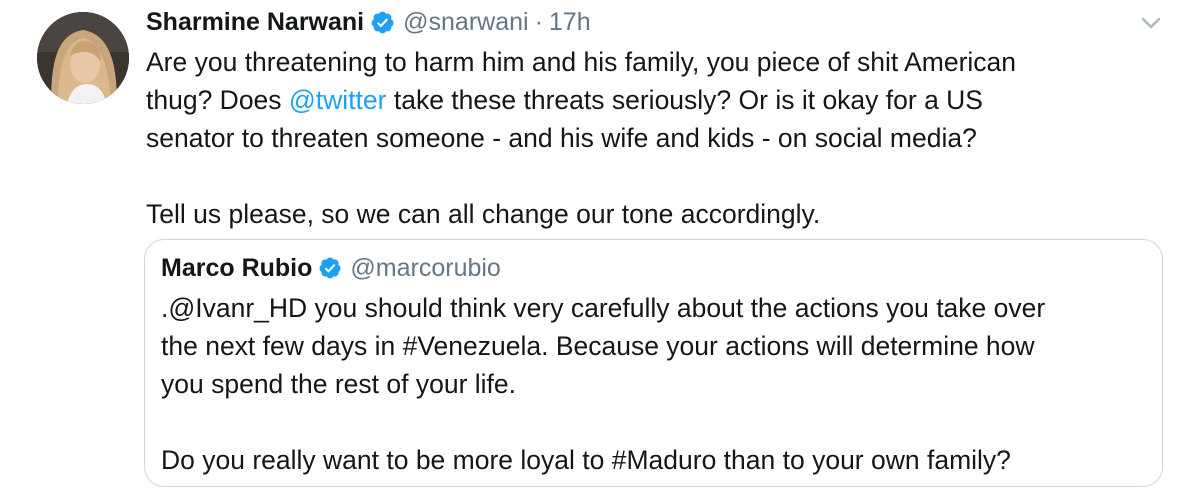 This screenshot has width=1200, height=502. I want to click on timestamp: 17h, so click(570, 22).